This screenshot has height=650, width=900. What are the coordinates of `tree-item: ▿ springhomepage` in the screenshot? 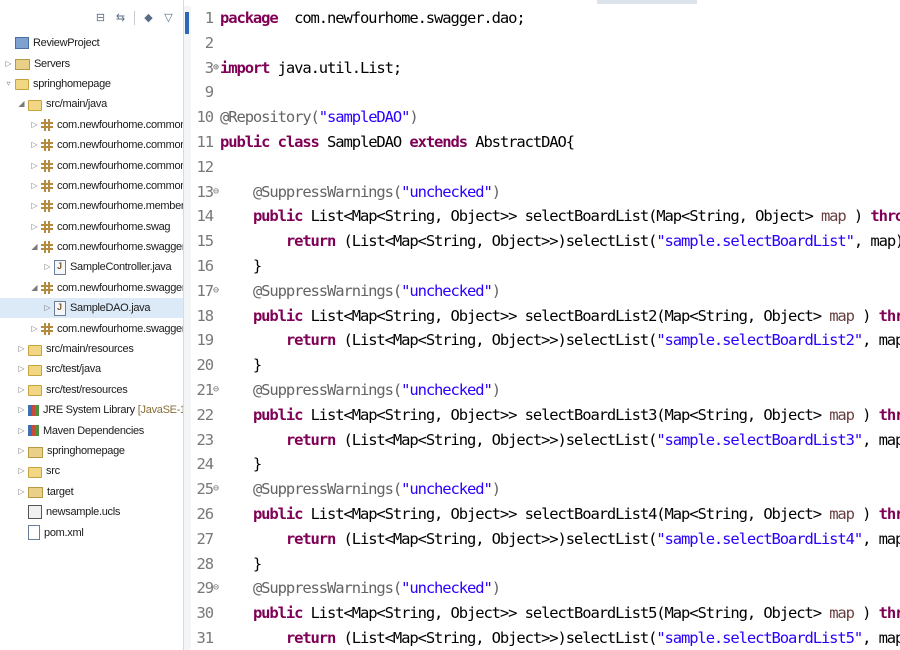 It's located at (91, 84).